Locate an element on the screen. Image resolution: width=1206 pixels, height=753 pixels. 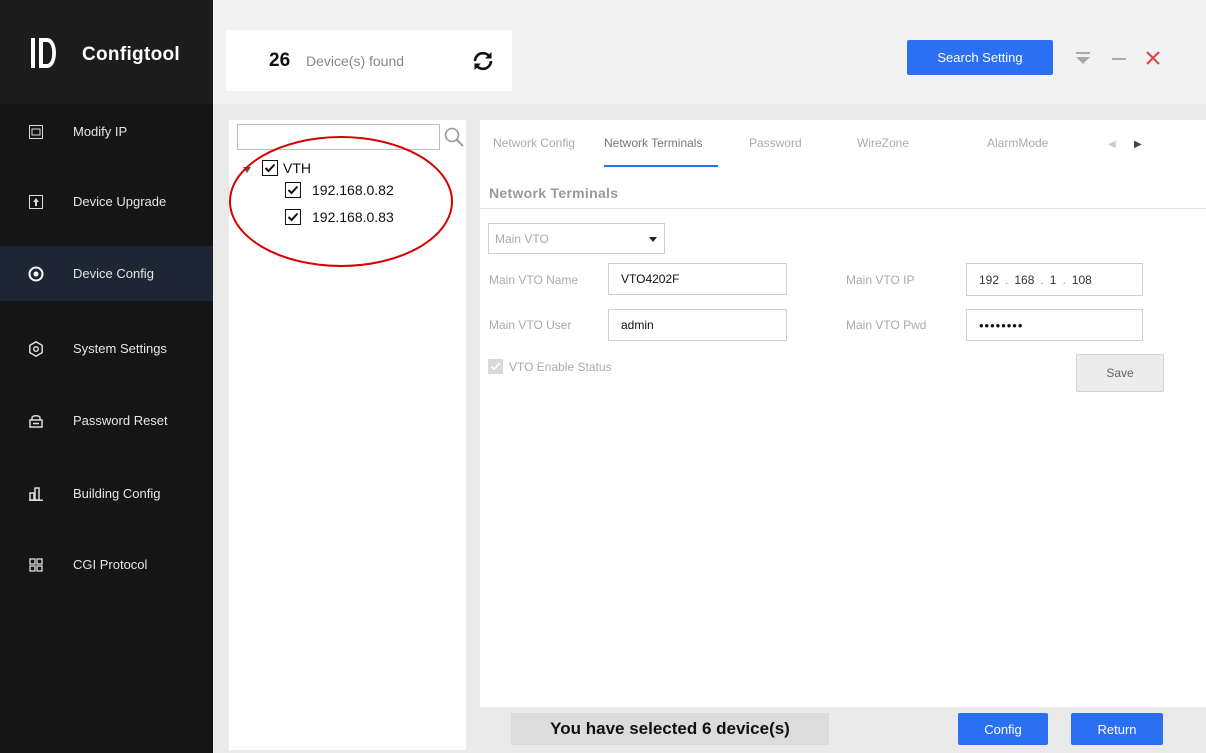
sidebar-item-cgi-protocol: CGI Protocol is located at coordinates (106, 564).